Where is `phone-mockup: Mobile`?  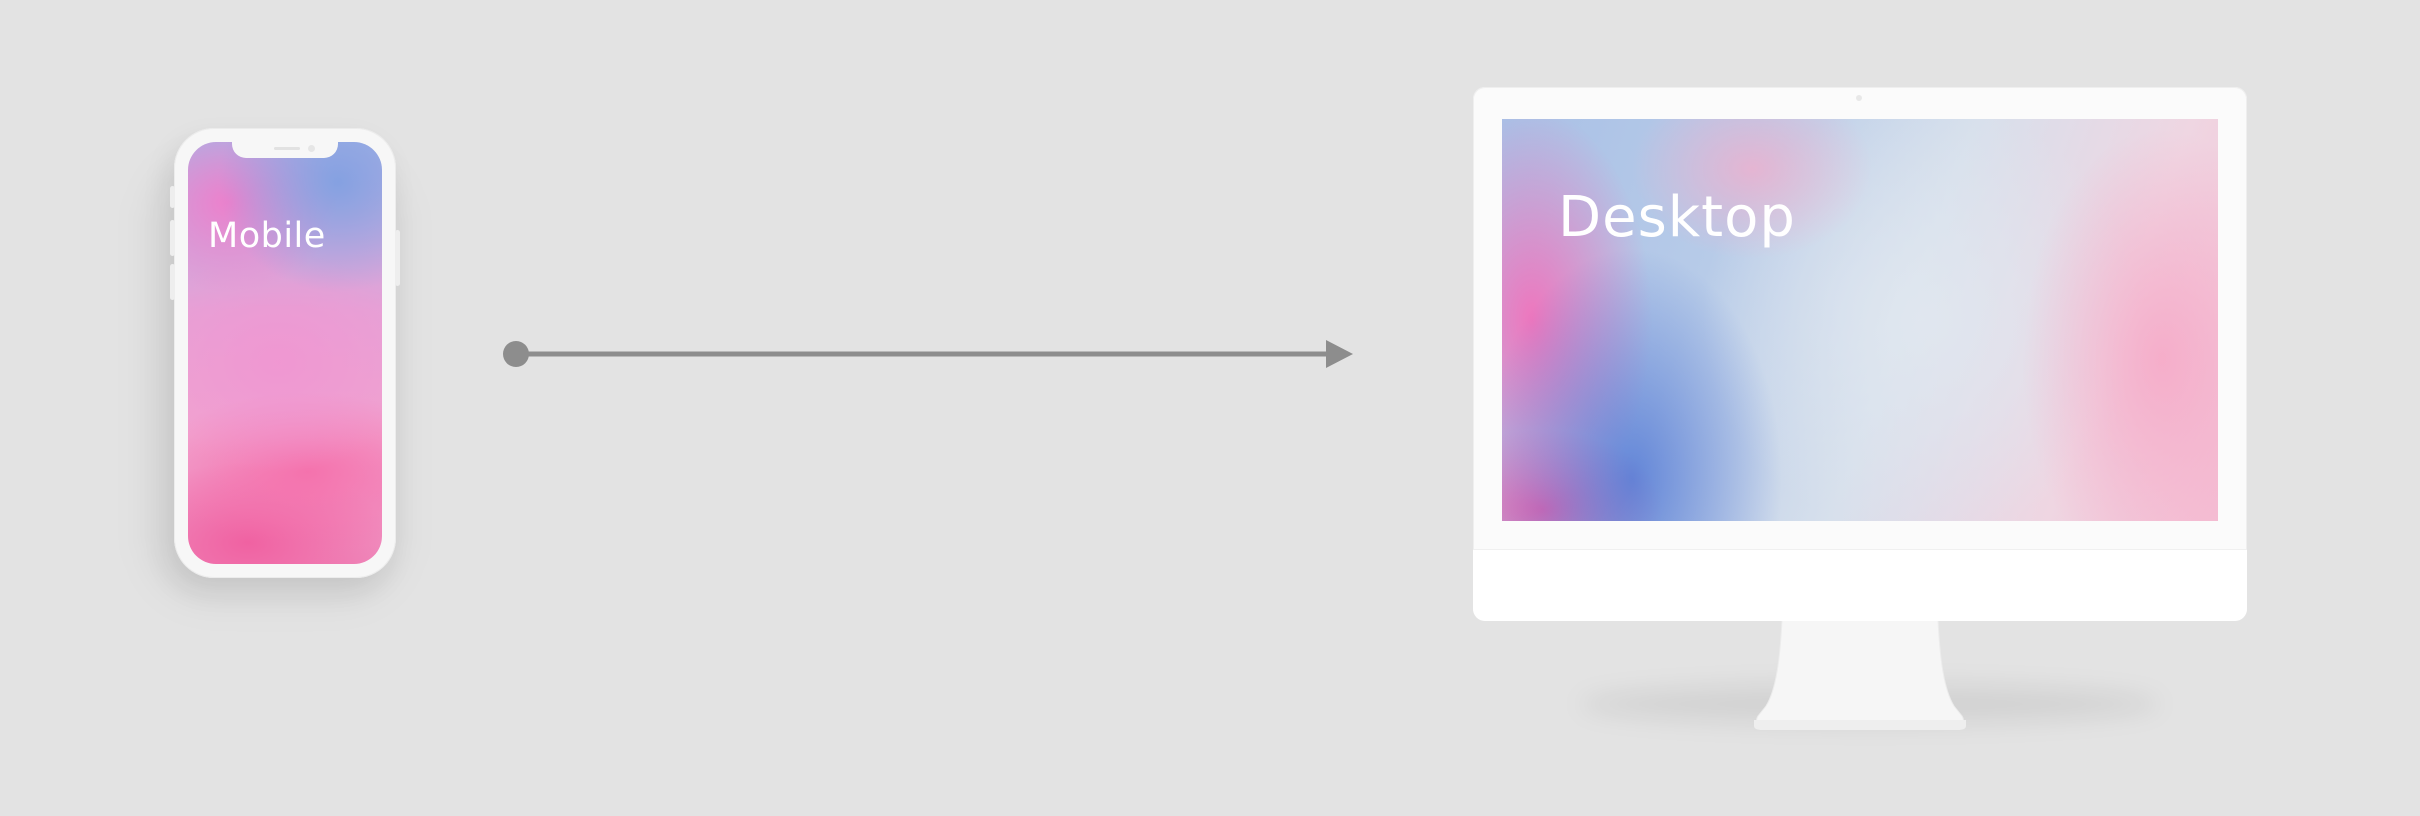
phone-mockup: Mobile is located at coordinates (285, 353).